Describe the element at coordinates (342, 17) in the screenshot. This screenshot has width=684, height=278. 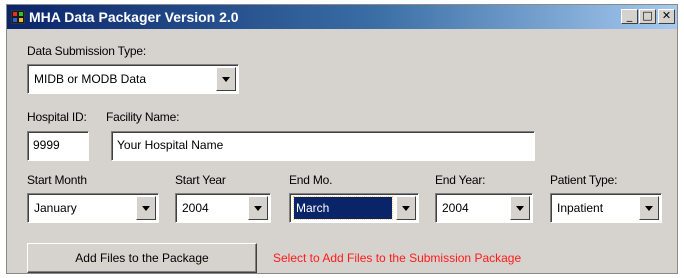
I see `title-bar: MHA Data Packager Version 2.0 _ □ ✕` at that location.